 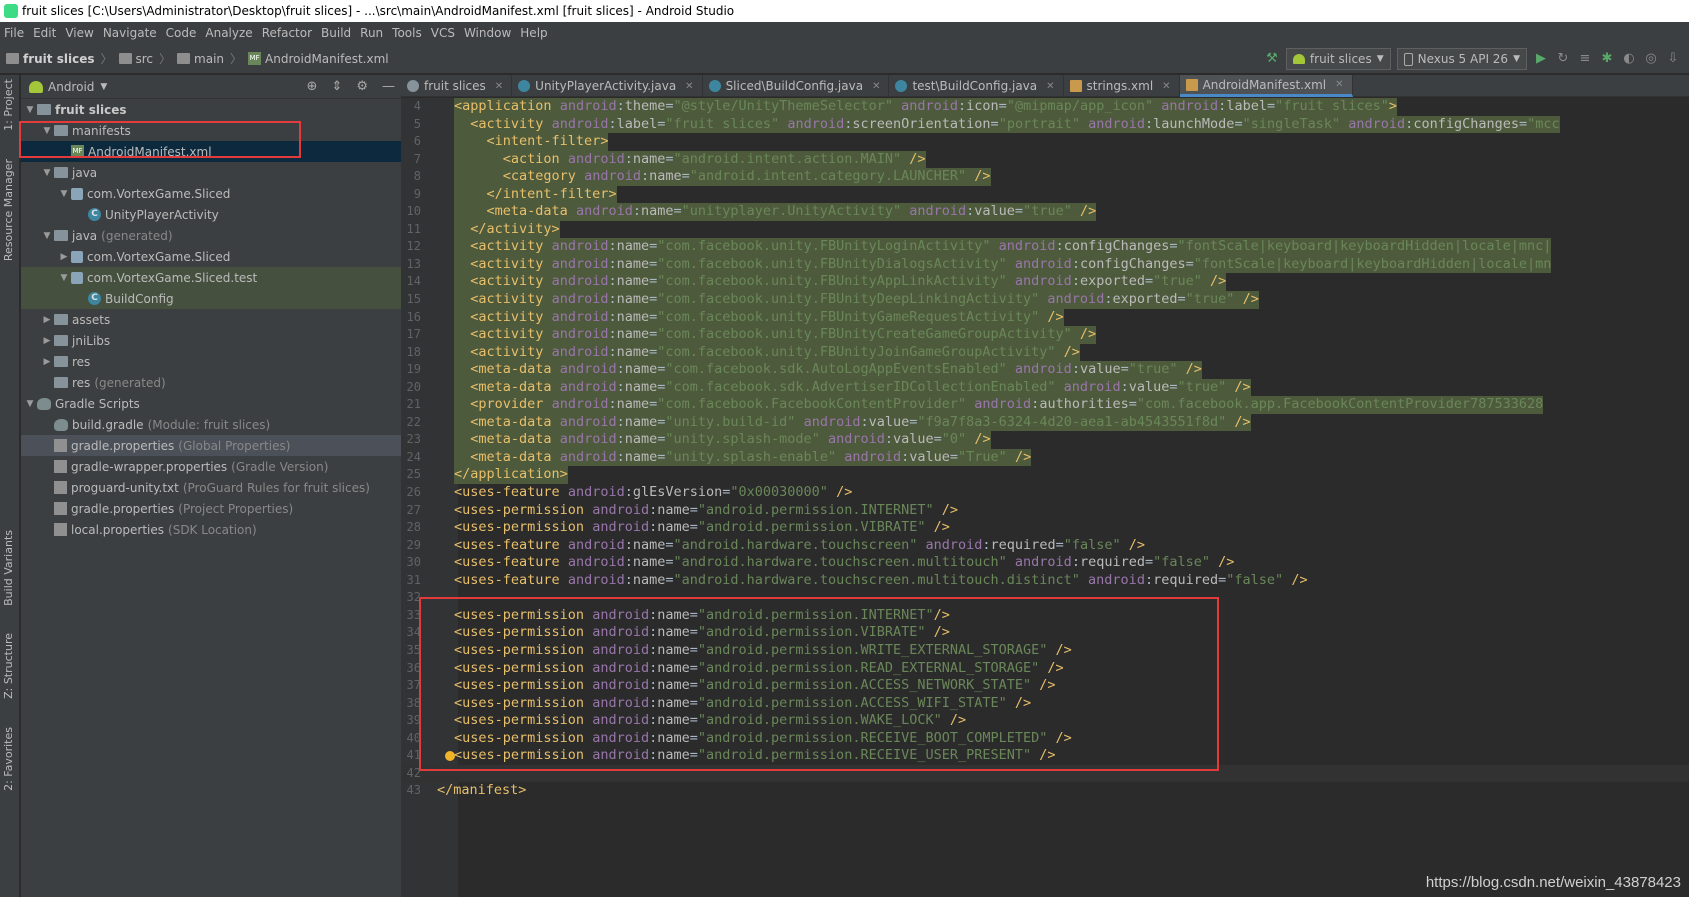 What do you see at coordinates (211, 403) in the screenshot?
I see `tree-item: ▼ Gradle Scripts` at bounding box center [211, 403].